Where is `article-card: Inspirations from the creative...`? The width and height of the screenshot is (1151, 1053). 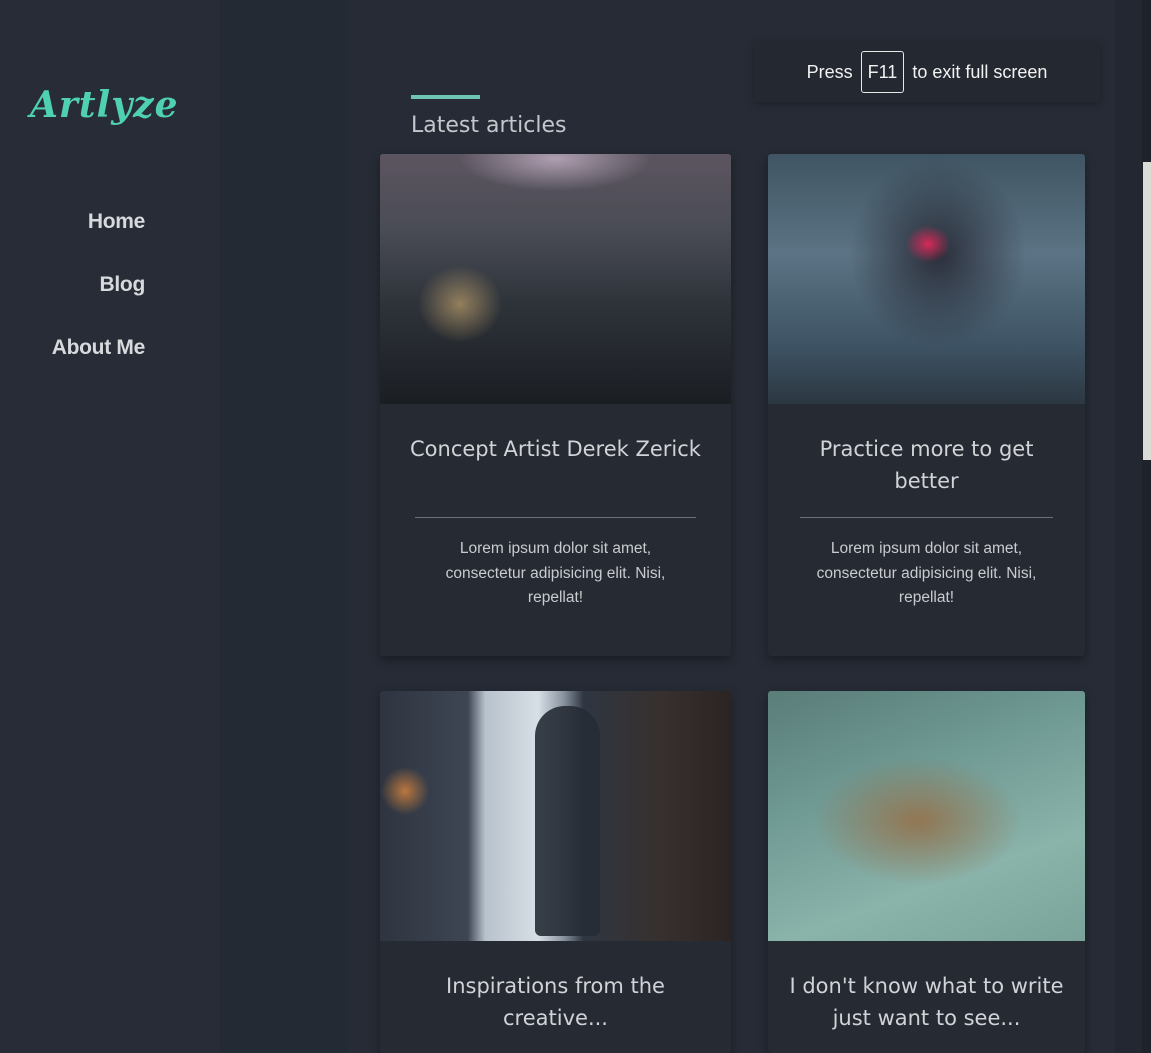
article-card: Inspirations from the creative... is located at coordinates (555, 872).